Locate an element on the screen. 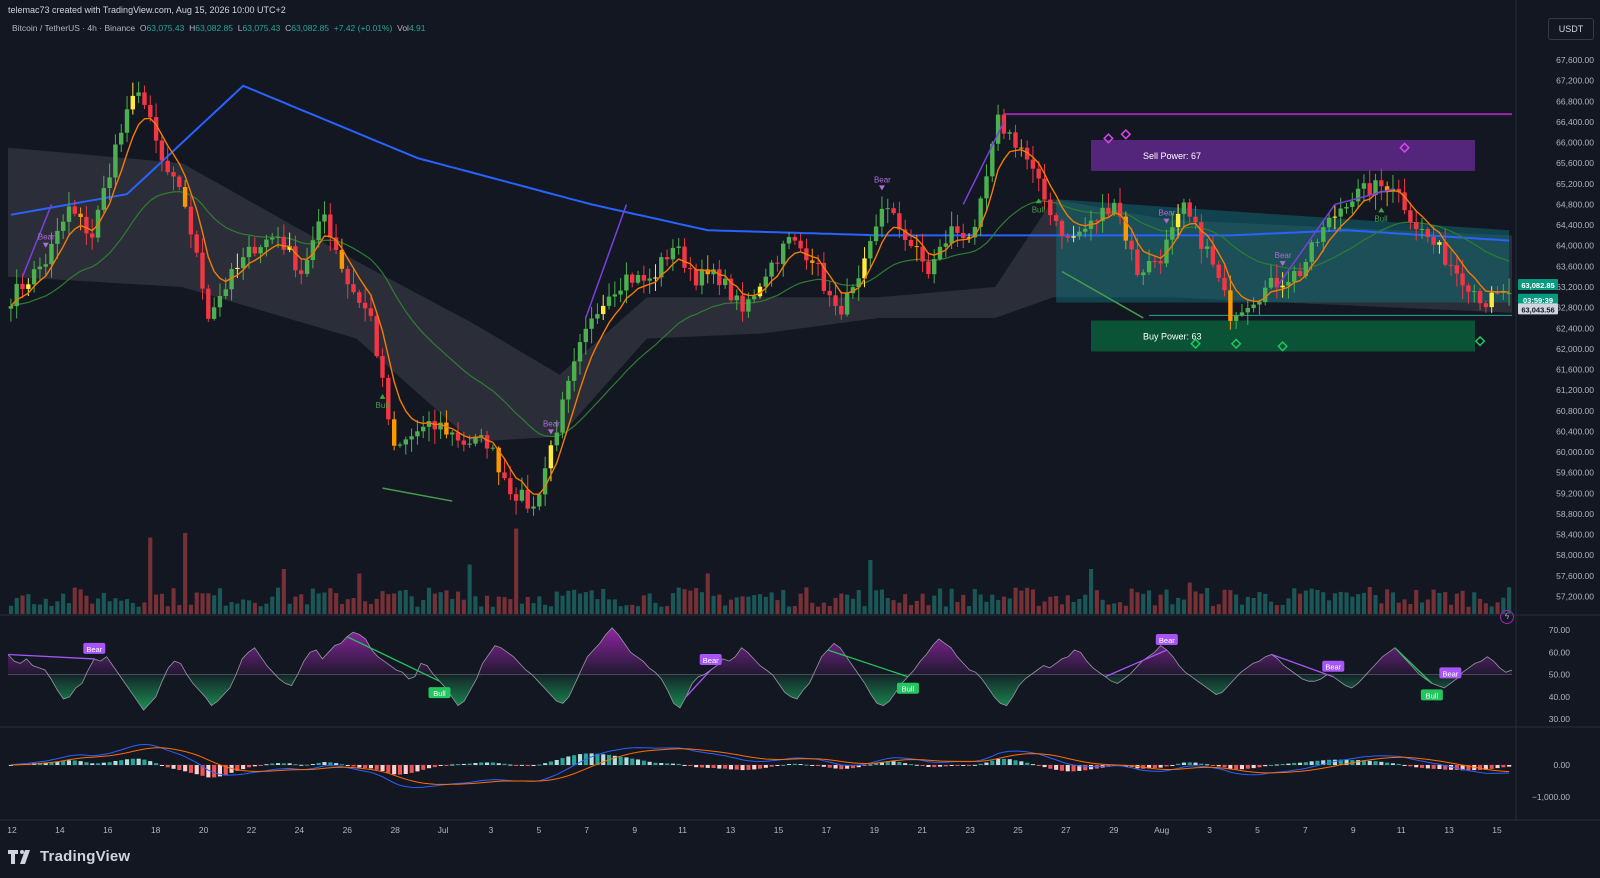 The width and height of the screenshot is (1600, 878). price-axis-label: 59,200.00 is located at coordinates (1575, 493).